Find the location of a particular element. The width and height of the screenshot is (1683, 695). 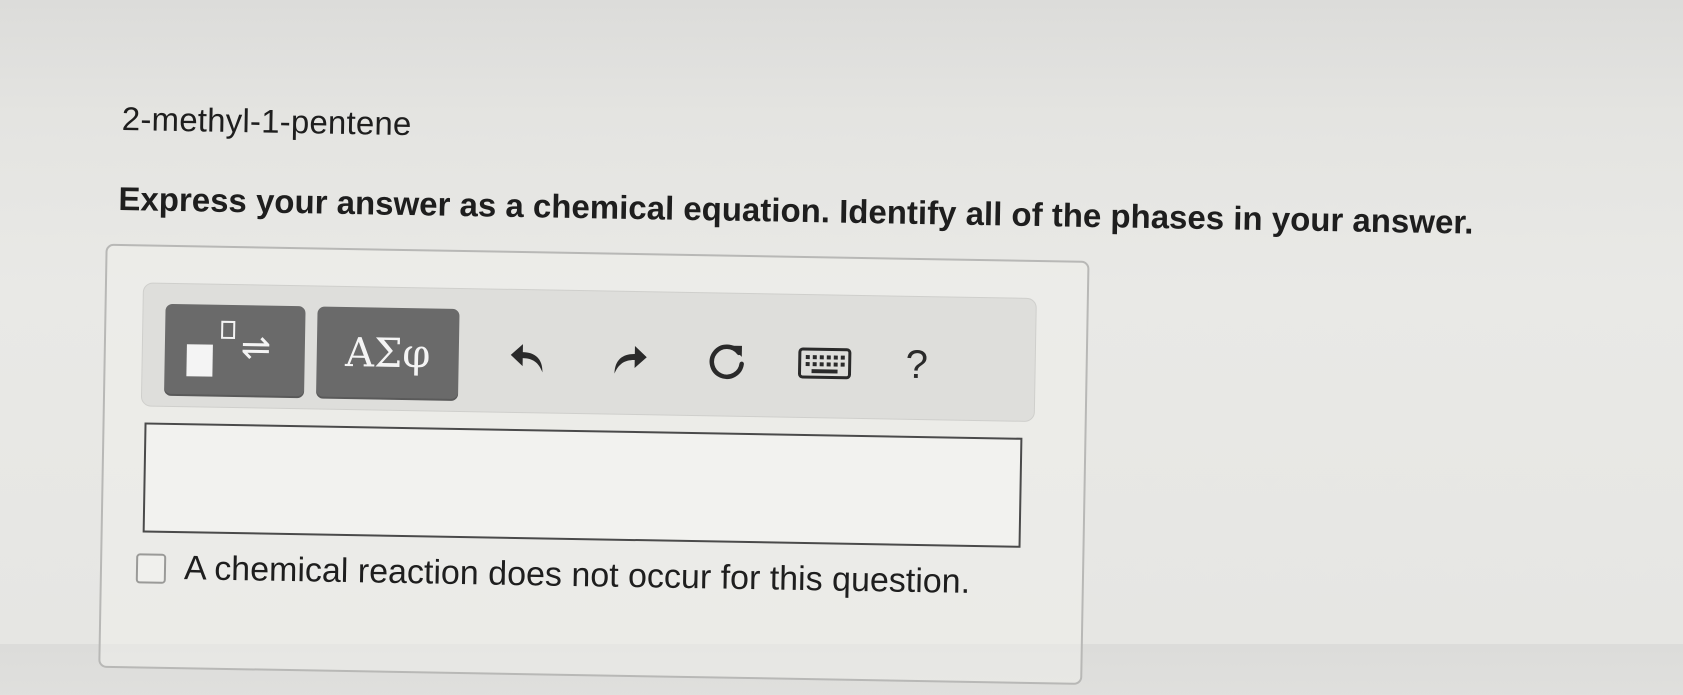

help-button: ? is located at coordinates (916, 364).